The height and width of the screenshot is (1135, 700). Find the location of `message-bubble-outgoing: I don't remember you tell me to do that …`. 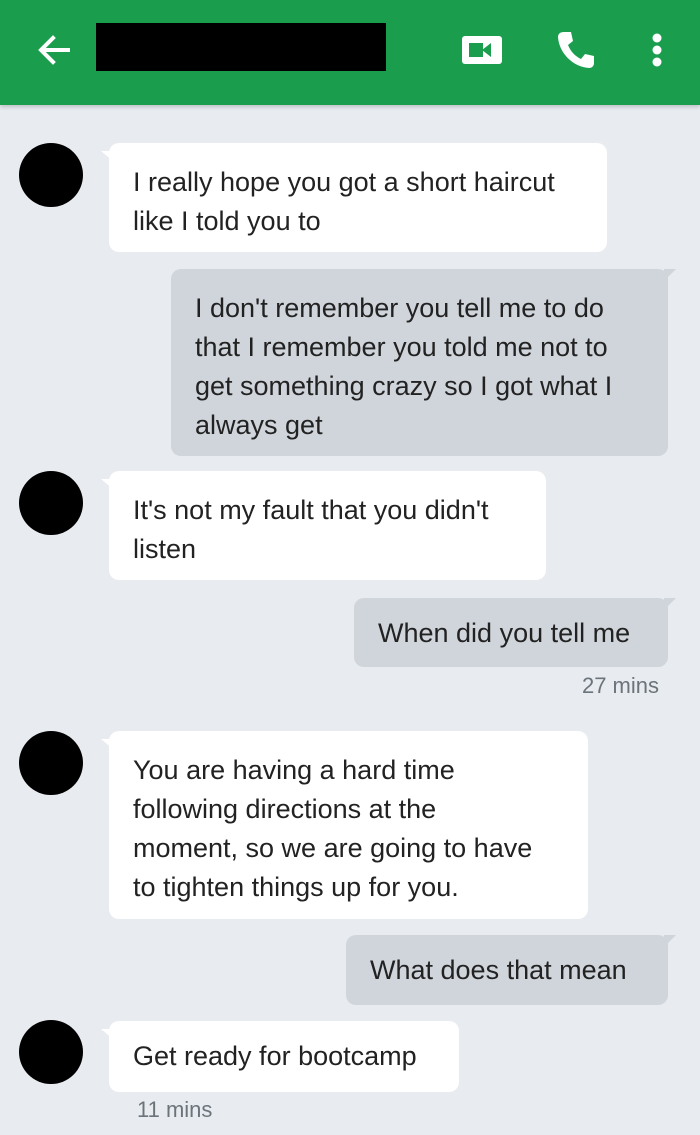

message-bubble-outgoing: I don't remember you tell me to do that … is located at coordinates (423, 362).